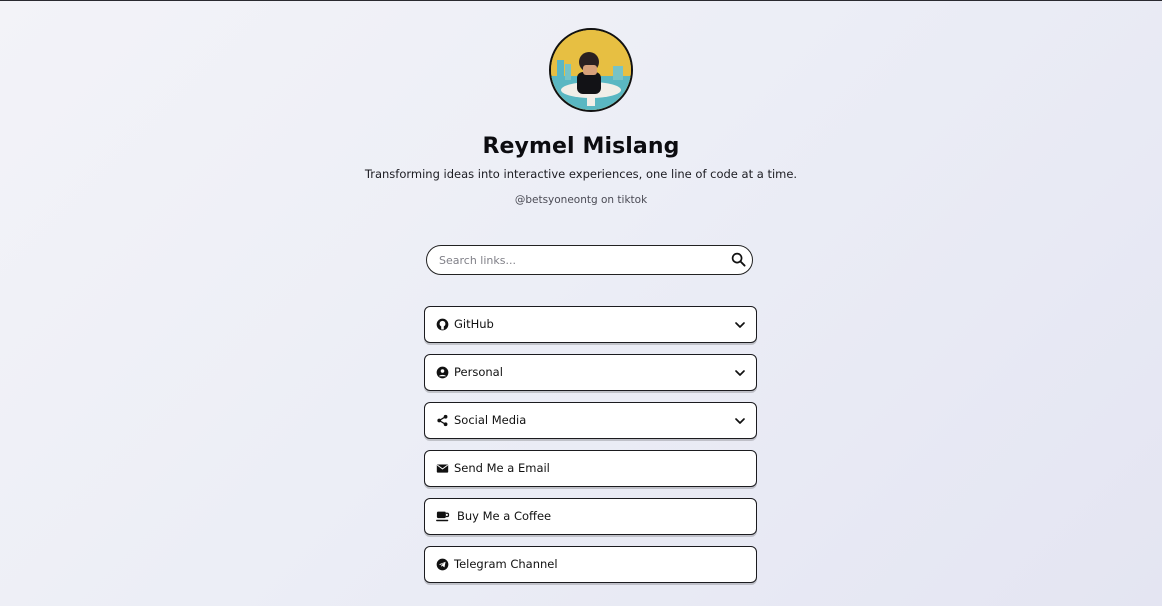 The height and width of the screenshot is (606, 1162). What do you see at coordinates (590, 516) in the screenshot?
I see `link-coffee: Buy Me a Coffee` at bounding box center [590, 516].